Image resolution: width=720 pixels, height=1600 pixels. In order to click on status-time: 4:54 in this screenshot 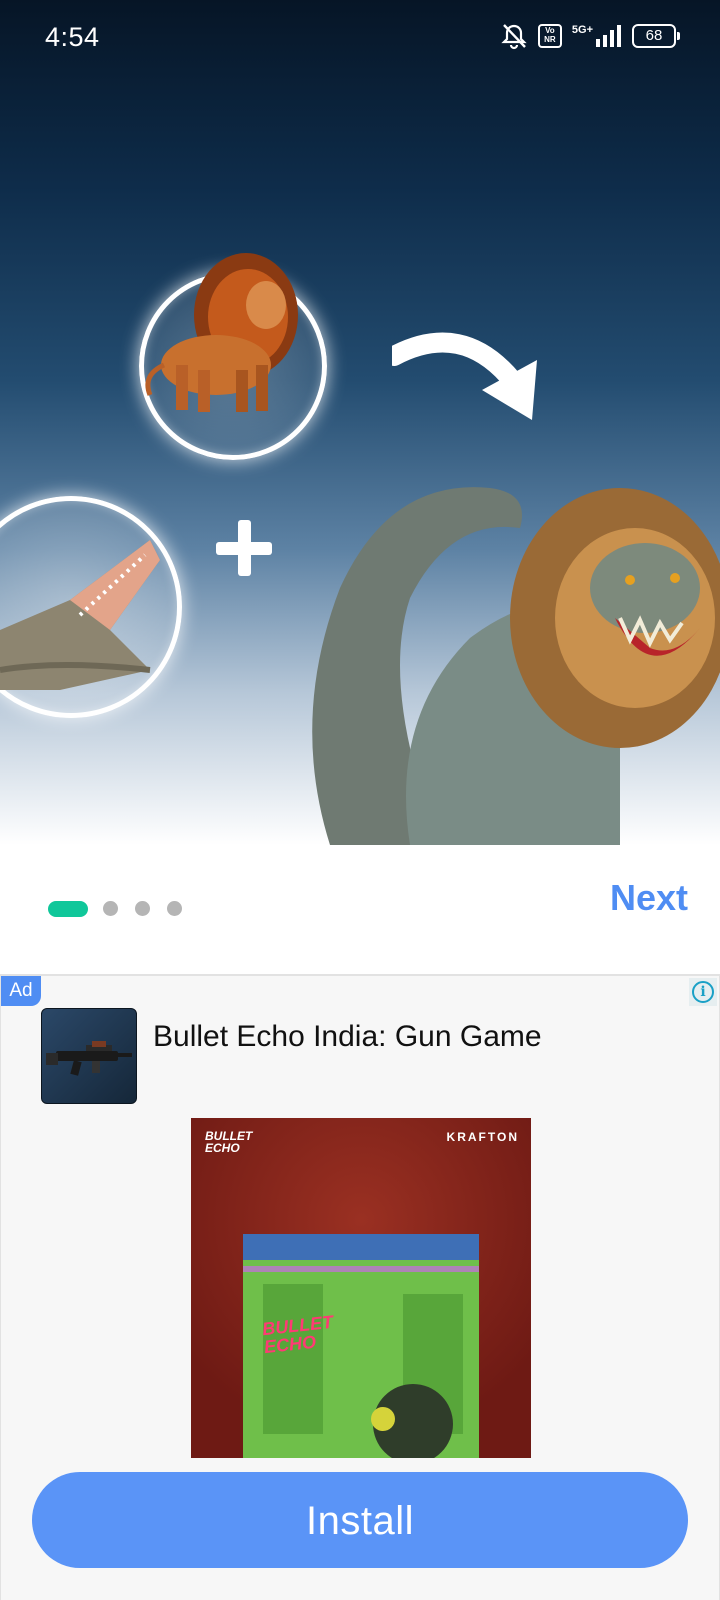, I will do `click(72, 37)`.